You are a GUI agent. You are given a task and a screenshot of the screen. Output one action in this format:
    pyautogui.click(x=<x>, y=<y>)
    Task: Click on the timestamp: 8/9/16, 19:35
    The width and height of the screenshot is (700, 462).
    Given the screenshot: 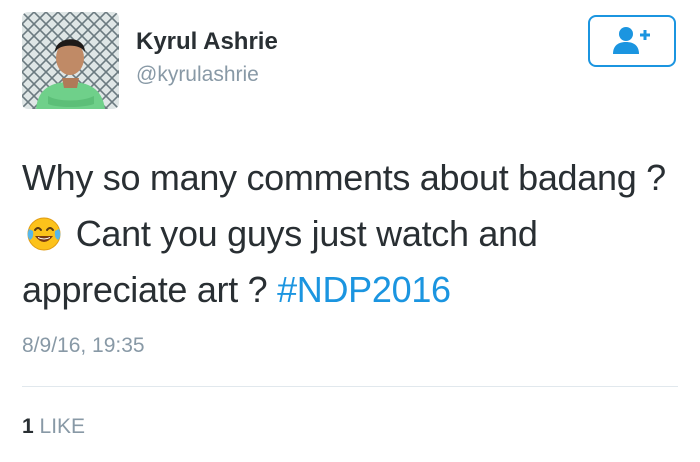 What is the action you would take?
    pyautogui.click(x=83, y=346)
    